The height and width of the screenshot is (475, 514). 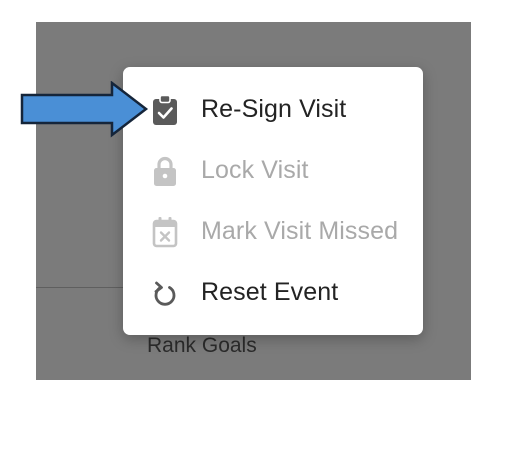 I want to click on menu-item-reset-event: Reset Event, so click(x=273, y=292).